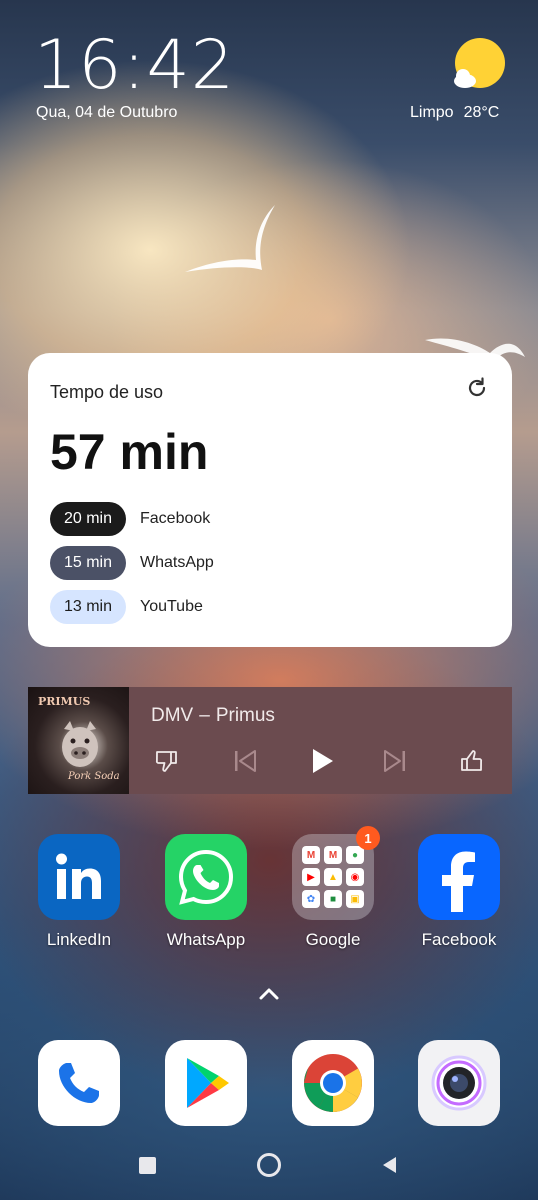 This screenshot has height=1200, width=538. Describe the element at coordinates (355, 877) in the screenshot. I see `youtube-music-mini-icon: ◉` at that location.